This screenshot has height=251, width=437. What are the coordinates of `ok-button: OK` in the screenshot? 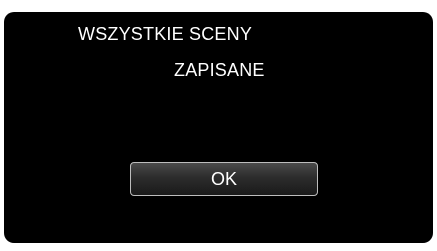 It's located at (224, 179).